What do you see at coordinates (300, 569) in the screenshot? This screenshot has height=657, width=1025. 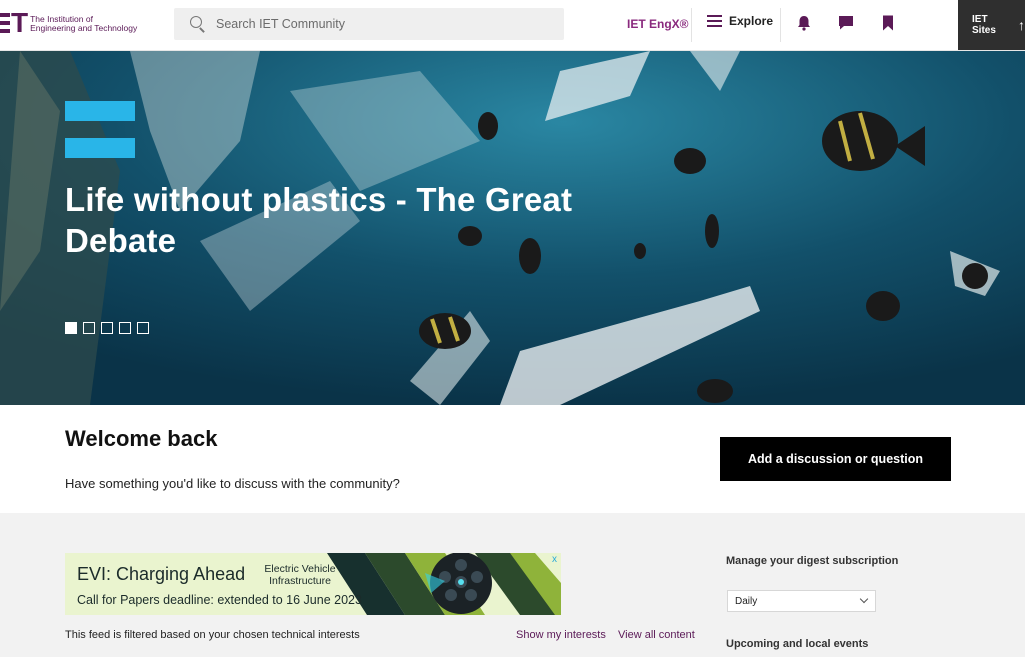 I see `ad-subtitle-line1: Electric Vehicle` at bounding box center [300, 569].